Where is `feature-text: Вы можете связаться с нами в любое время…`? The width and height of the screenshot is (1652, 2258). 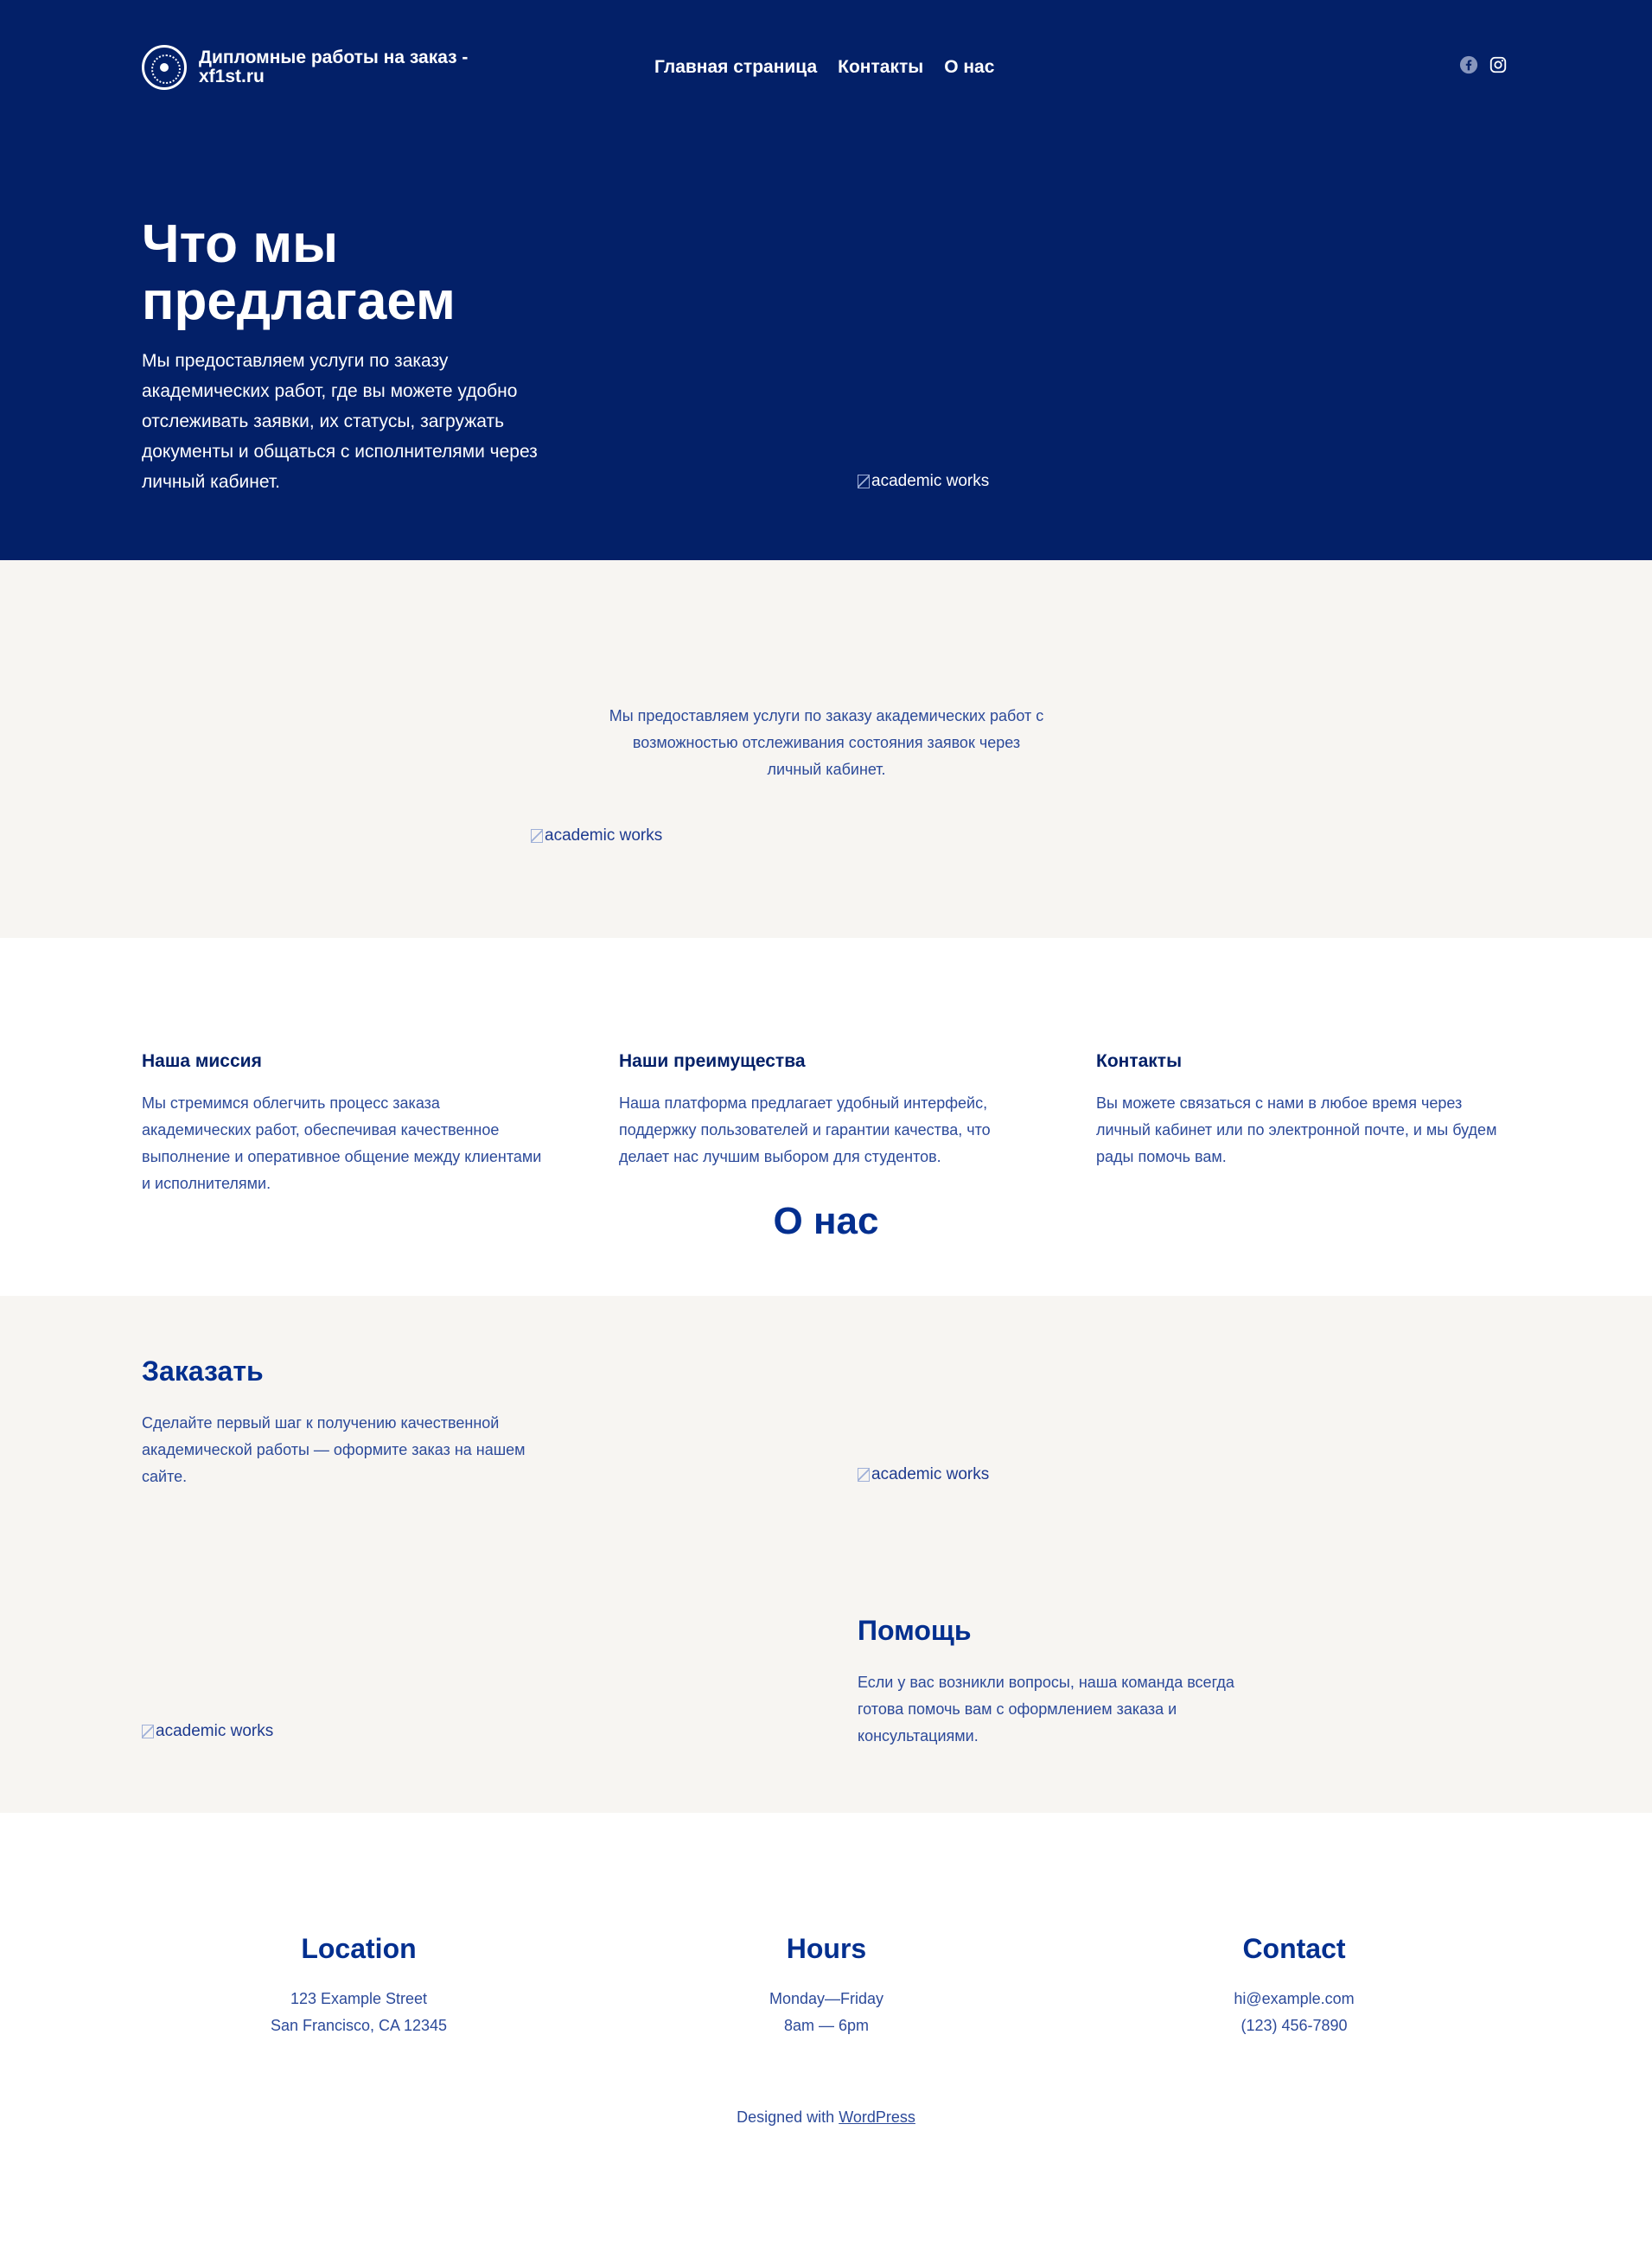 feature-text: Вы можете связаться с нами в любое время… is located at coordinates (1297, 1129).